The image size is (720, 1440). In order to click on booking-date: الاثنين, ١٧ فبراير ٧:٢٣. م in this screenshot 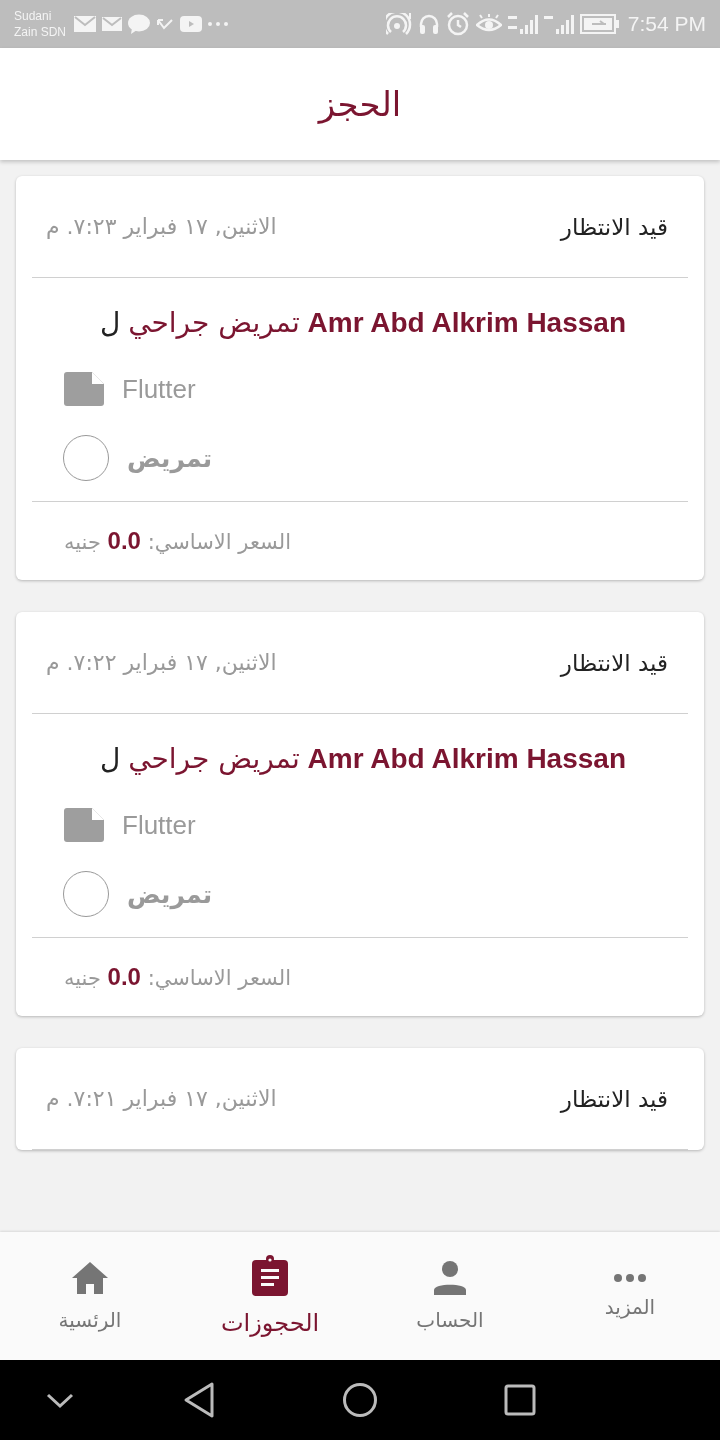, I will do `click(161, 226)`.